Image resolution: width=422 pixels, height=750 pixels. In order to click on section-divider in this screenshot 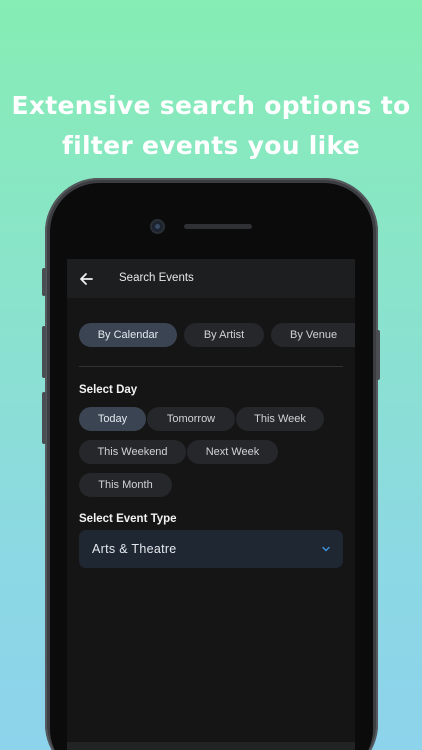, I will do `click(211, 366)`.